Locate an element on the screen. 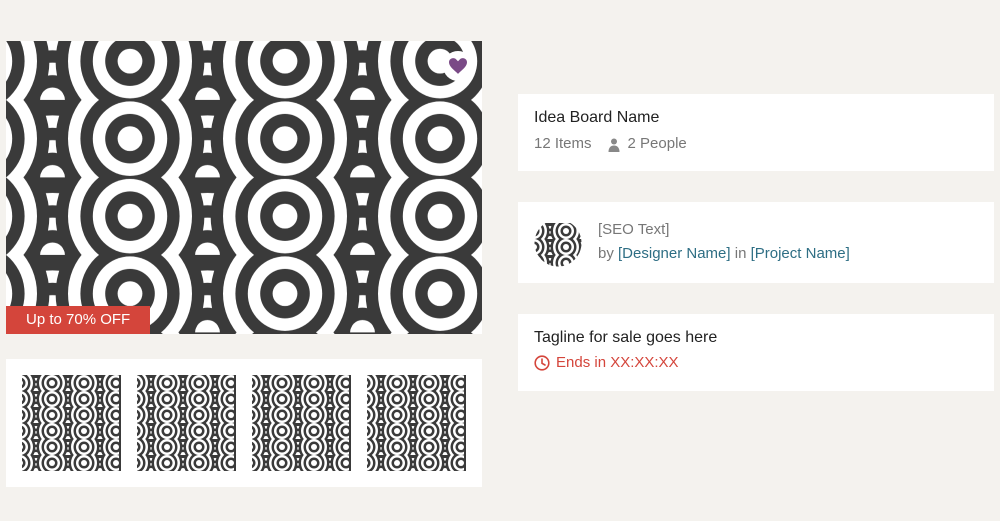 Image resolution: width=1000 pixels, height=521 pixels. designer-link: [Designer Name] is located at coordinates (674, 253).